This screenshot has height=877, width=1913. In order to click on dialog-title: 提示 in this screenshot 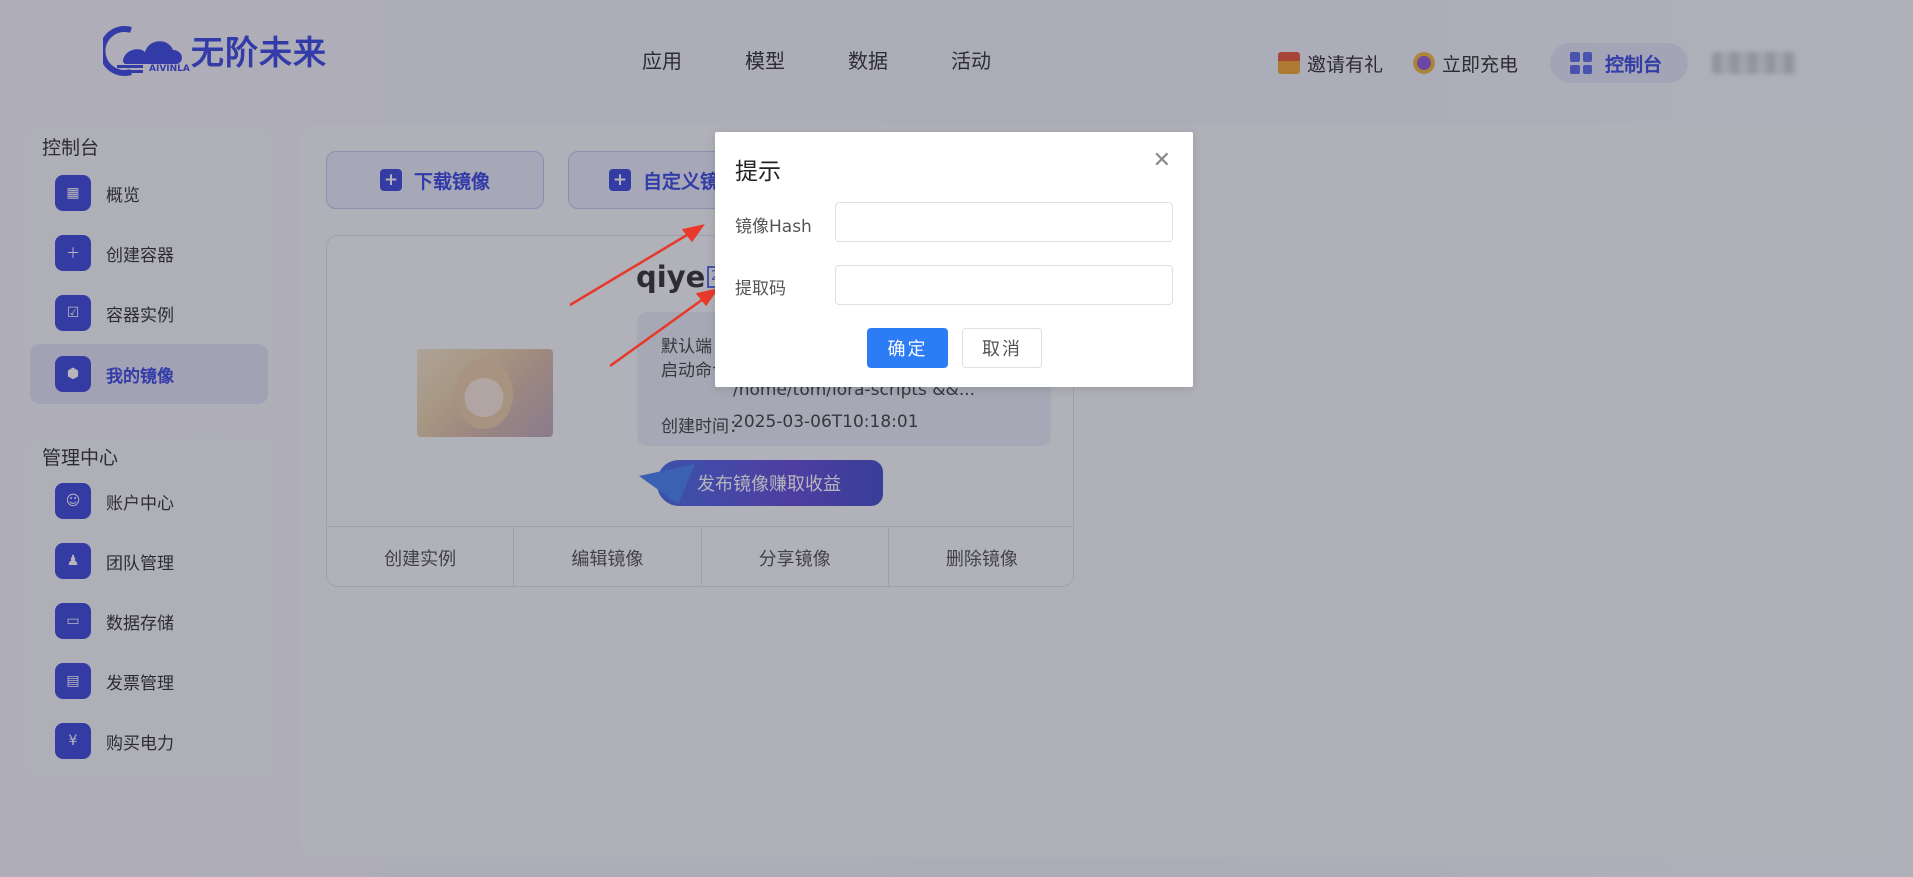, I will do `click(758, 172)`.